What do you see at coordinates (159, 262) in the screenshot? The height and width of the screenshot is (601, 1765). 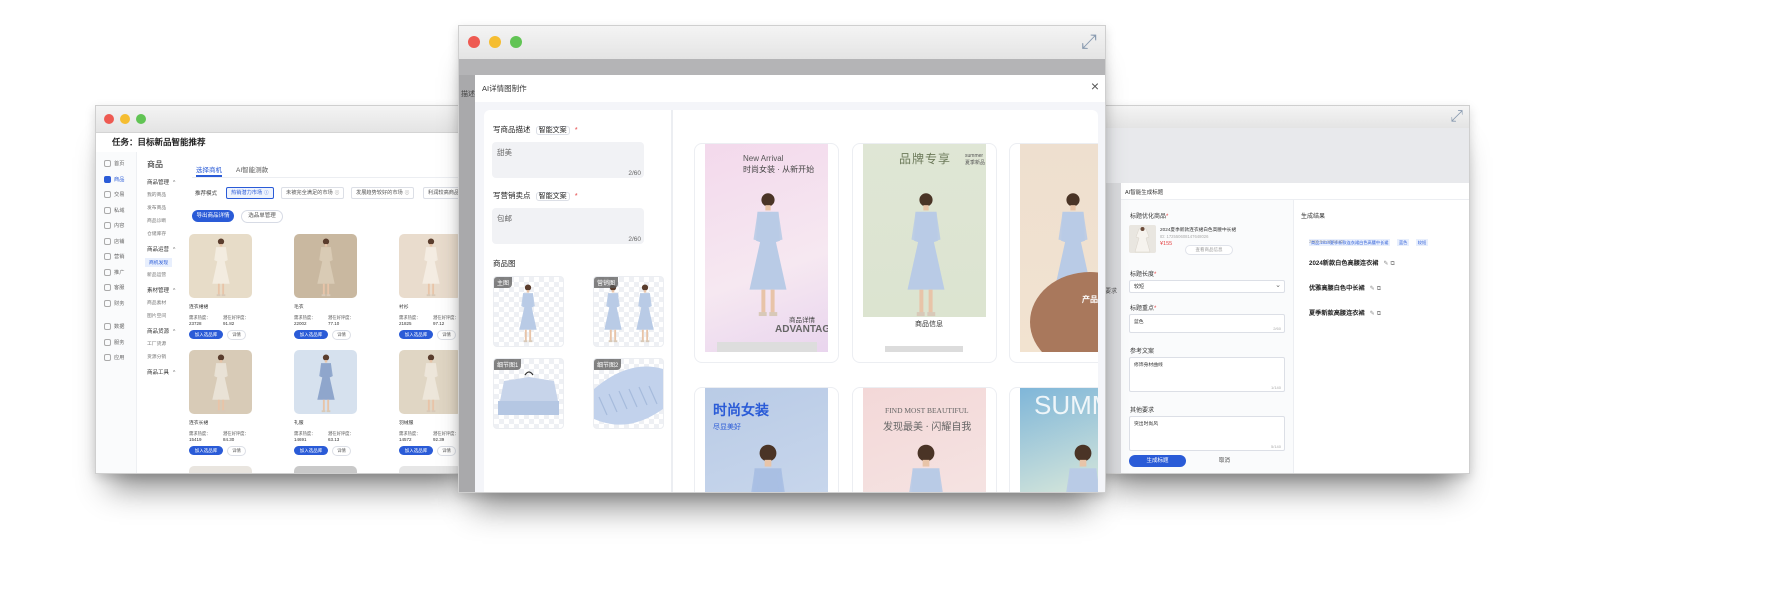 I see `nav-item: 商机发现` at bounding box center [159, 262].